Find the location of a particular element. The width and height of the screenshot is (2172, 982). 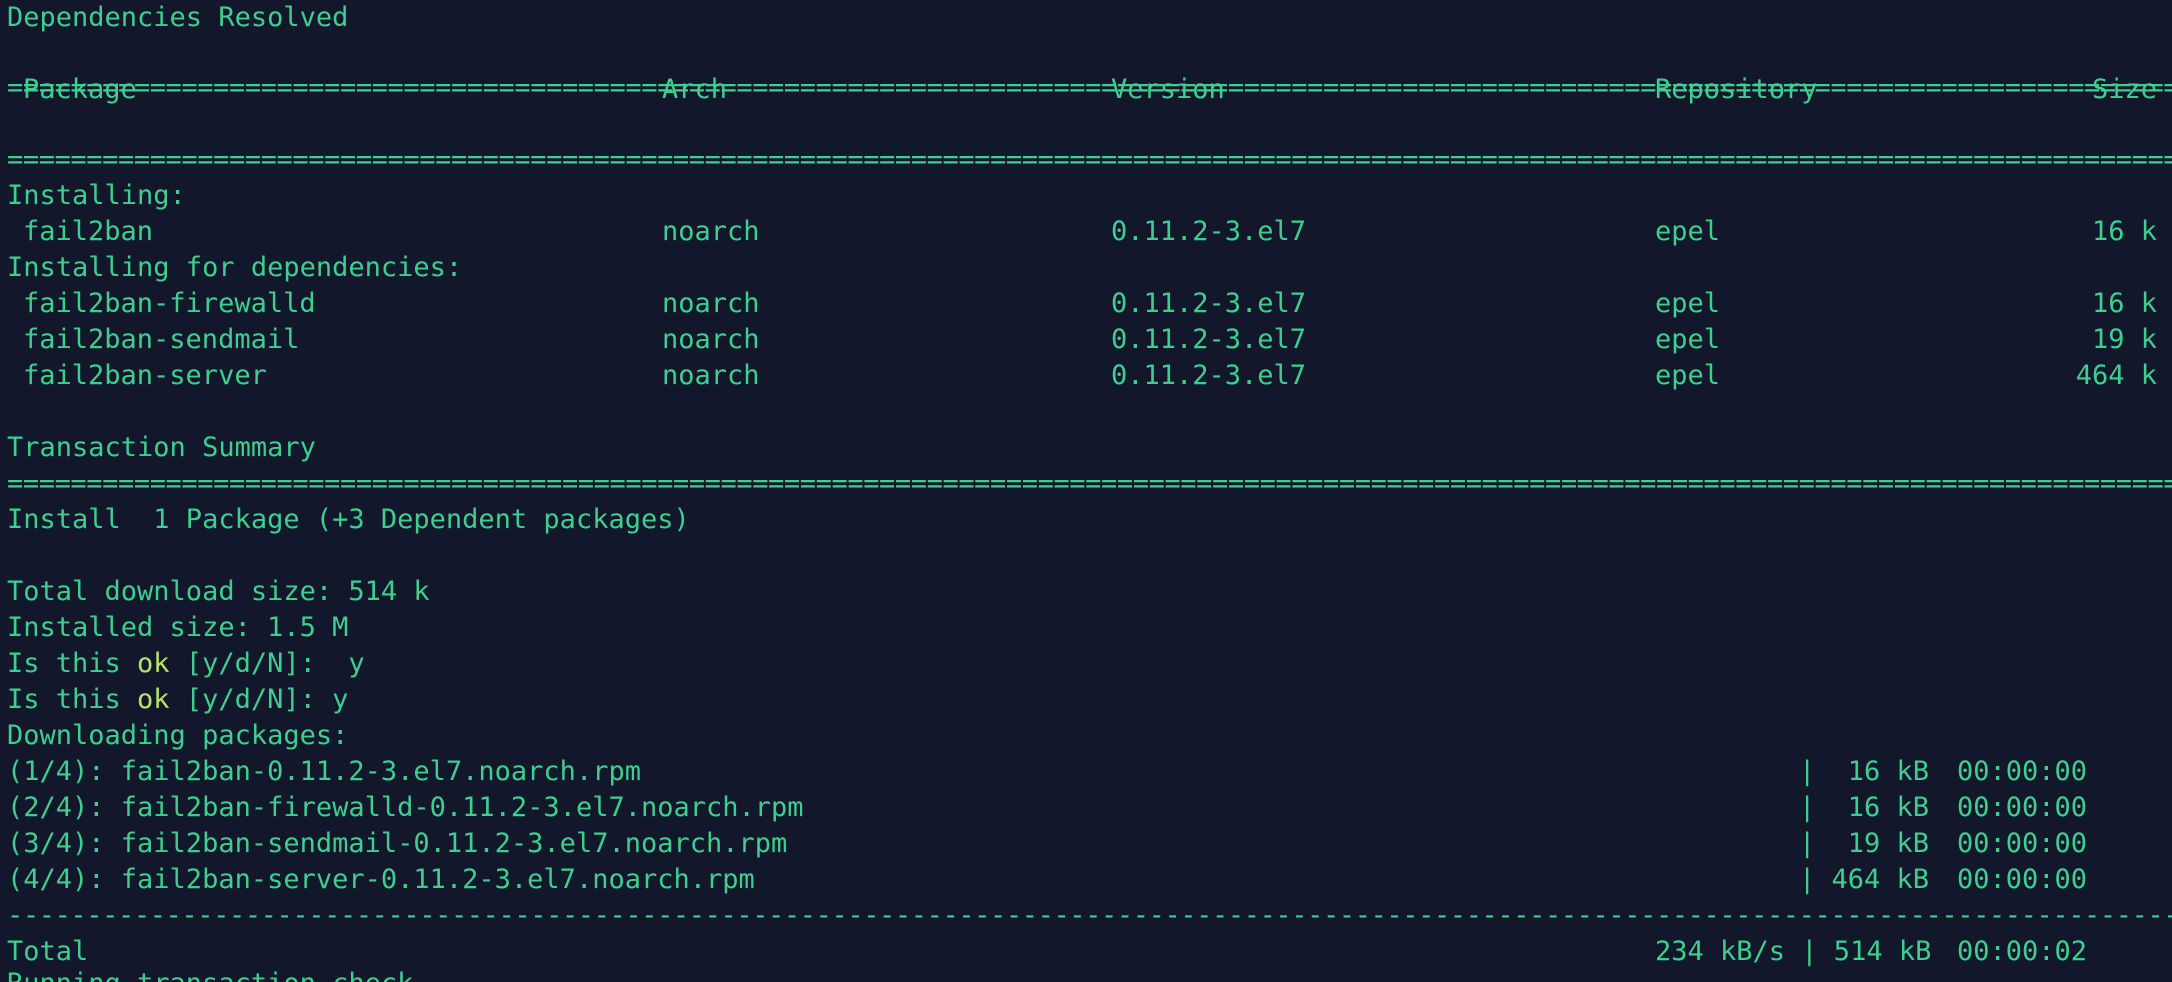

header-arch: Arch is located at coordinates (695, 89).